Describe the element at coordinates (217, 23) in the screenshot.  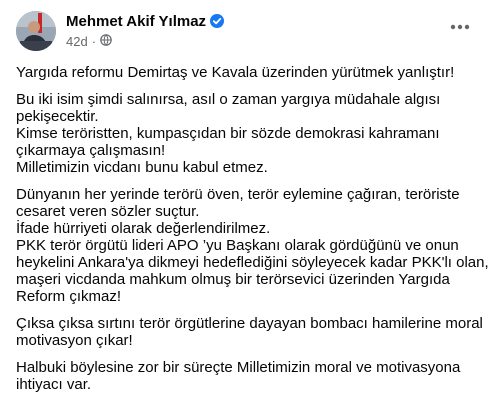
I see `verified-badge-icon` at that location.